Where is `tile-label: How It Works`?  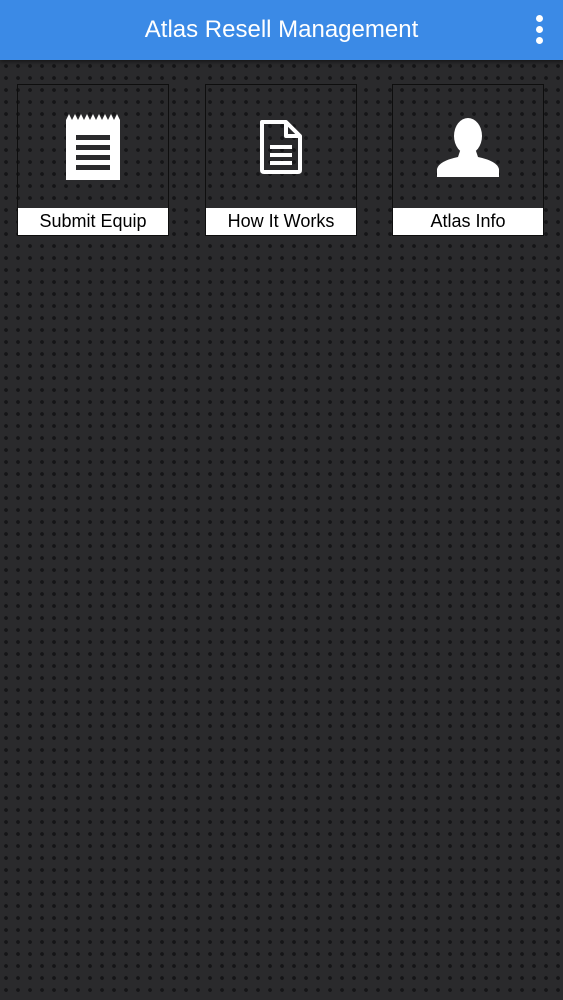 tile-label: How It Works is located at coordinates (281, 221).